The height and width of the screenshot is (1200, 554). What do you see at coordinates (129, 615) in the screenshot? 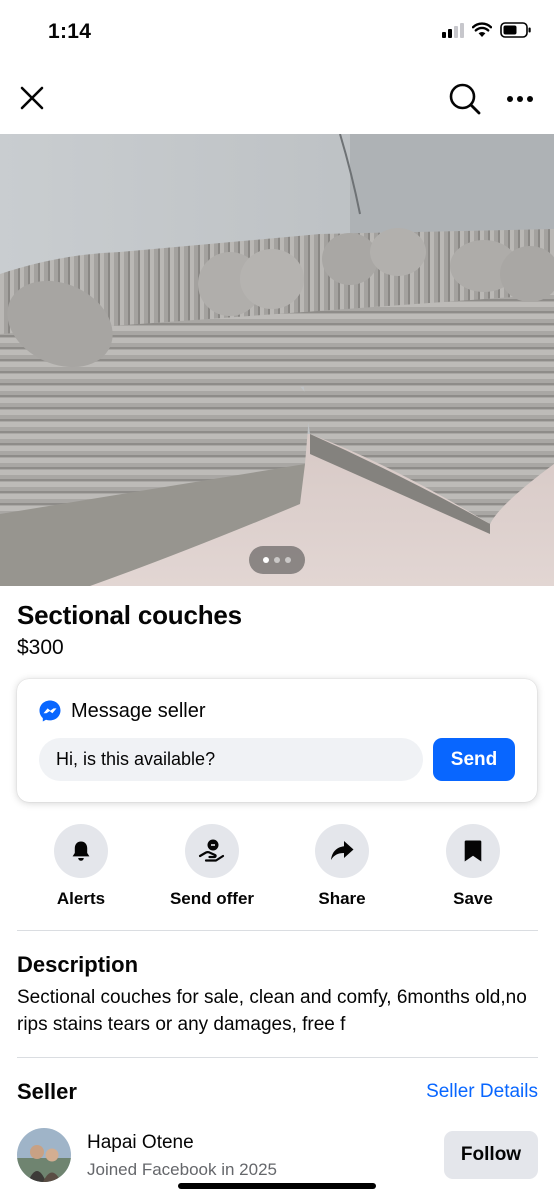
I see `listing-title: Sectional couches` at bounding box center [129, 615].